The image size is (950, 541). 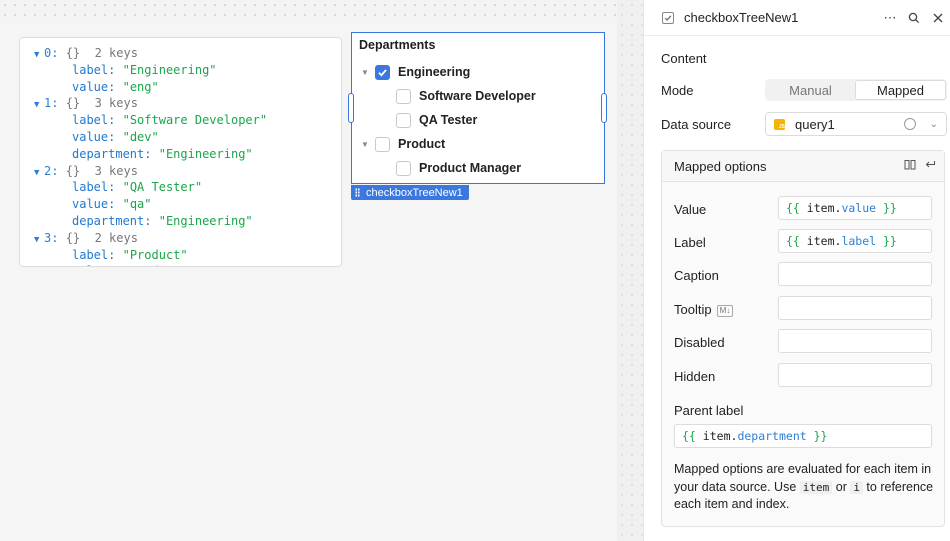 What do you see at coordinates (855, 274) in the screenshot?
I see `caption-input` at bounding box center [855, 274].